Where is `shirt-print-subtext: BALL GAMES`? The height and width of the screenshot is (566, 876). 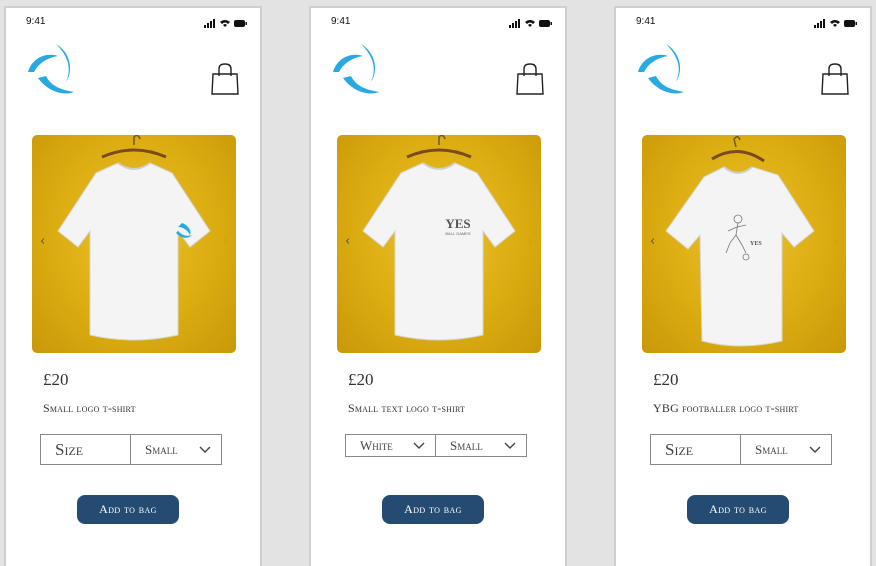 shirt-print-subtext: BALL GAMES is located at coordinates (458, 233).